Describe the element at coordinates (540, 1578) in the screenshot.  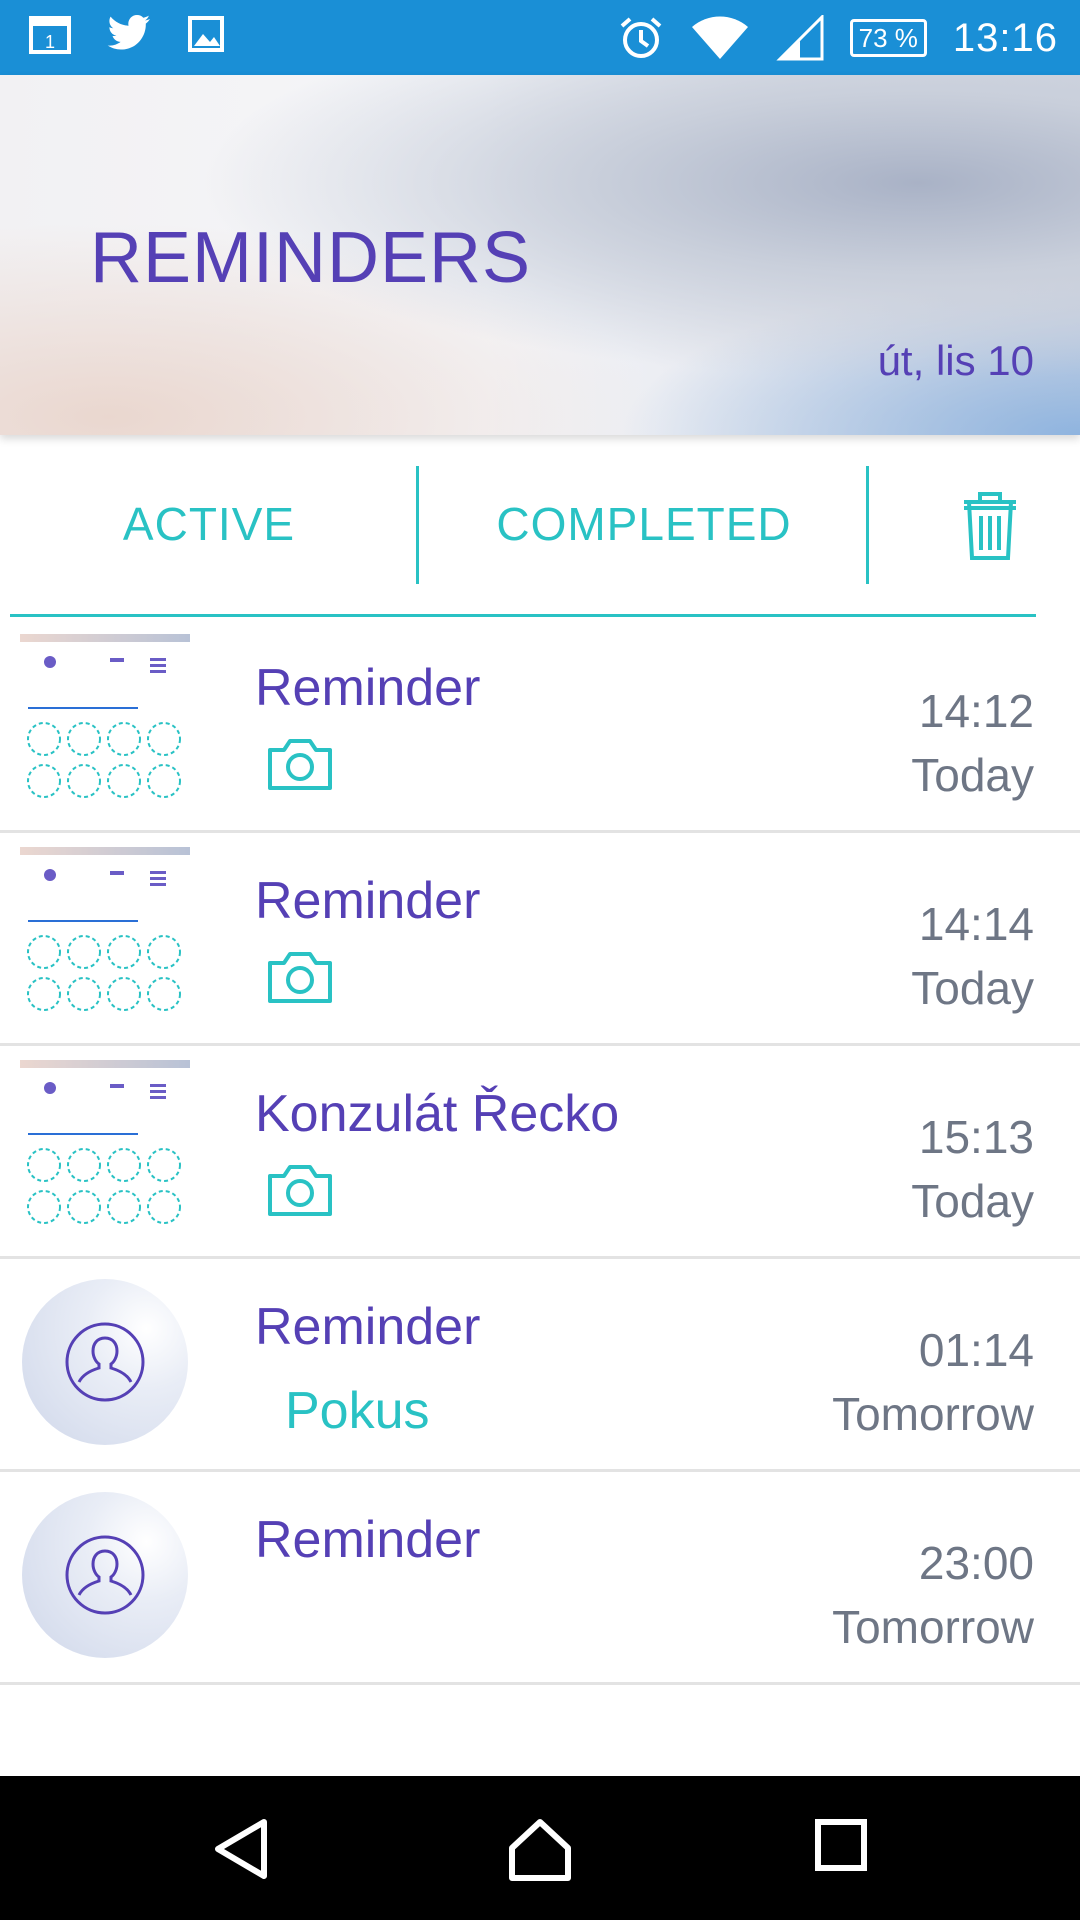
I see `reminder-row: Reminder 23:00 Tomorrow` at that location.